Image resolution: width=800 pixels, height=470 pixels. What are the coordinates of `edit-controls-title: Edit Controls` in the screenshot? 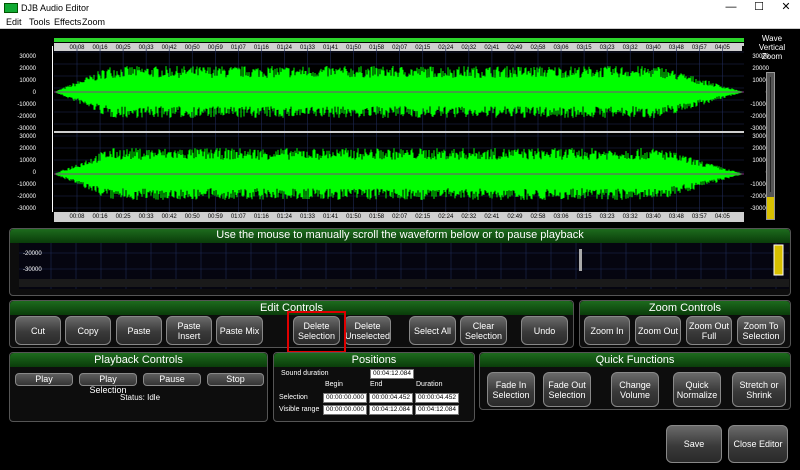 It's located at (291, 308).